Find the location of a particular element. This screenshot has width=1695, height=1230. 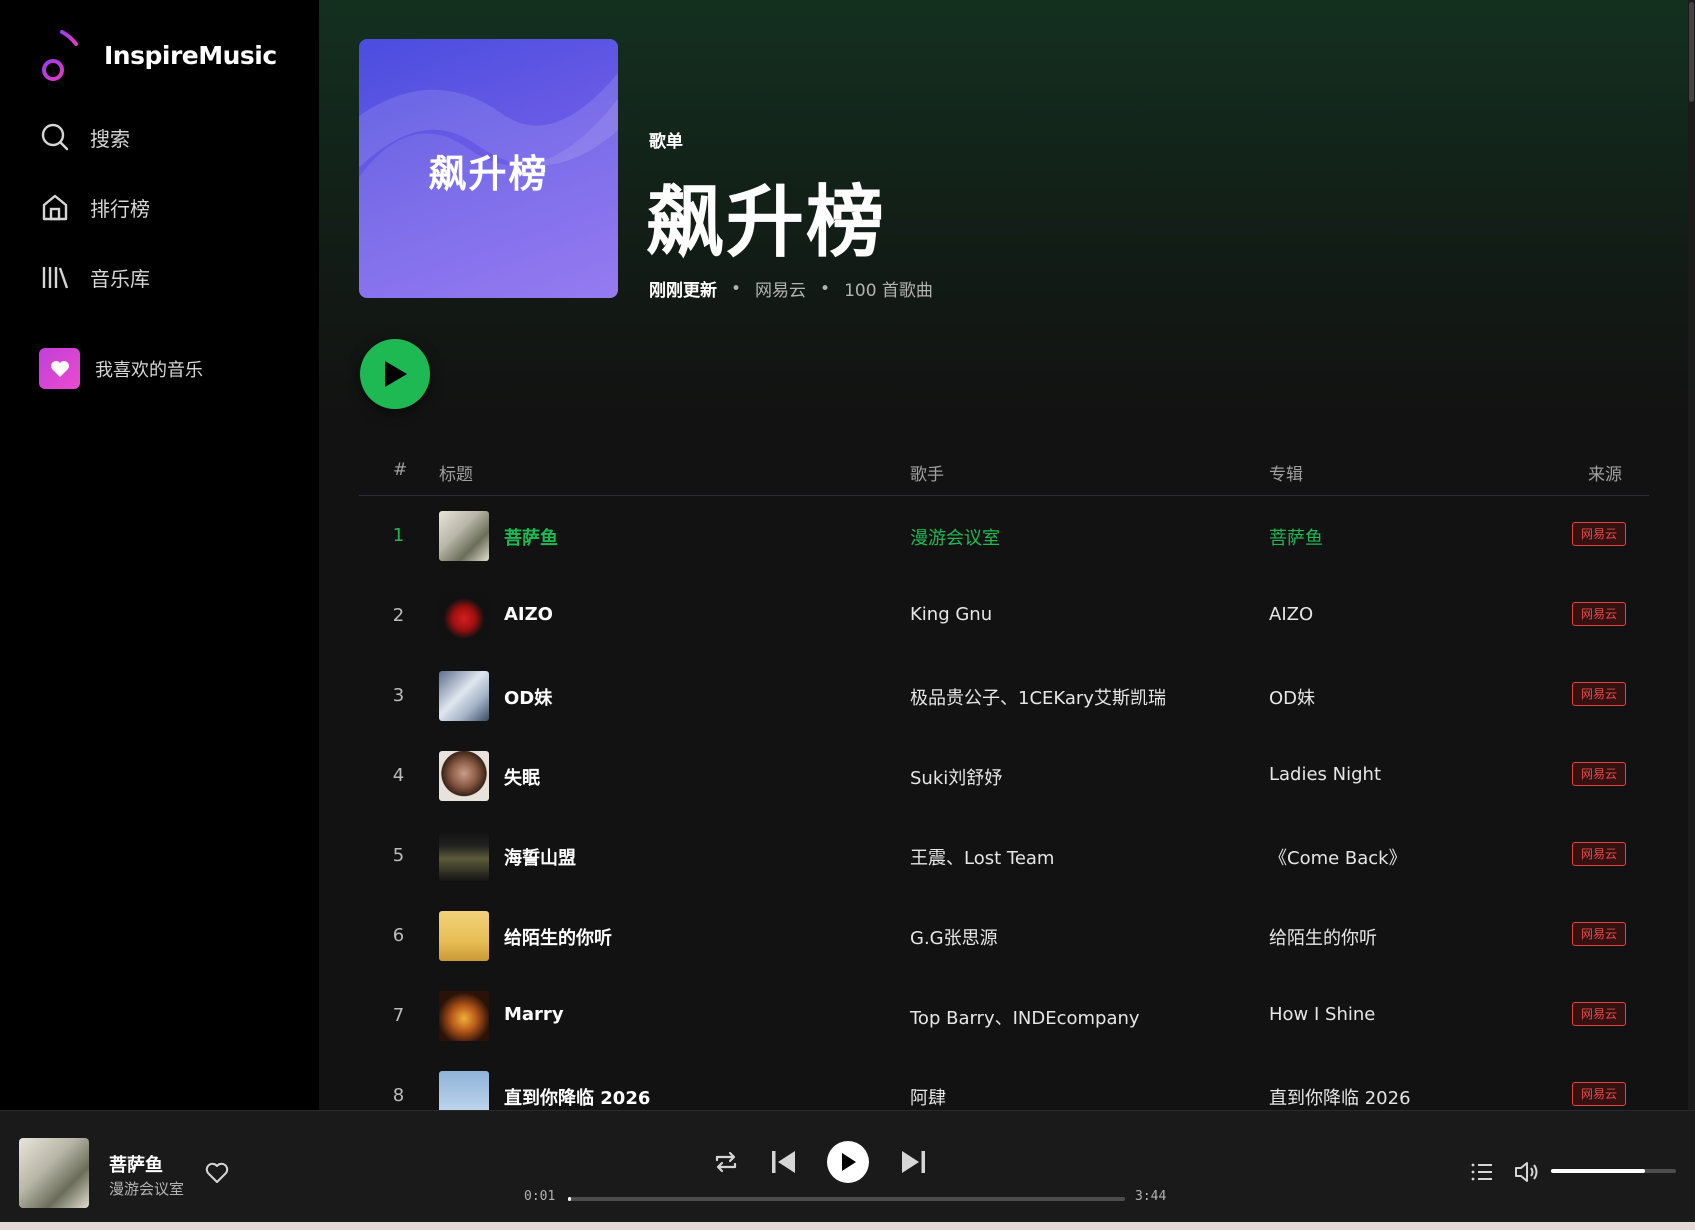

music-note-icon is located at coordinates (60, 55).